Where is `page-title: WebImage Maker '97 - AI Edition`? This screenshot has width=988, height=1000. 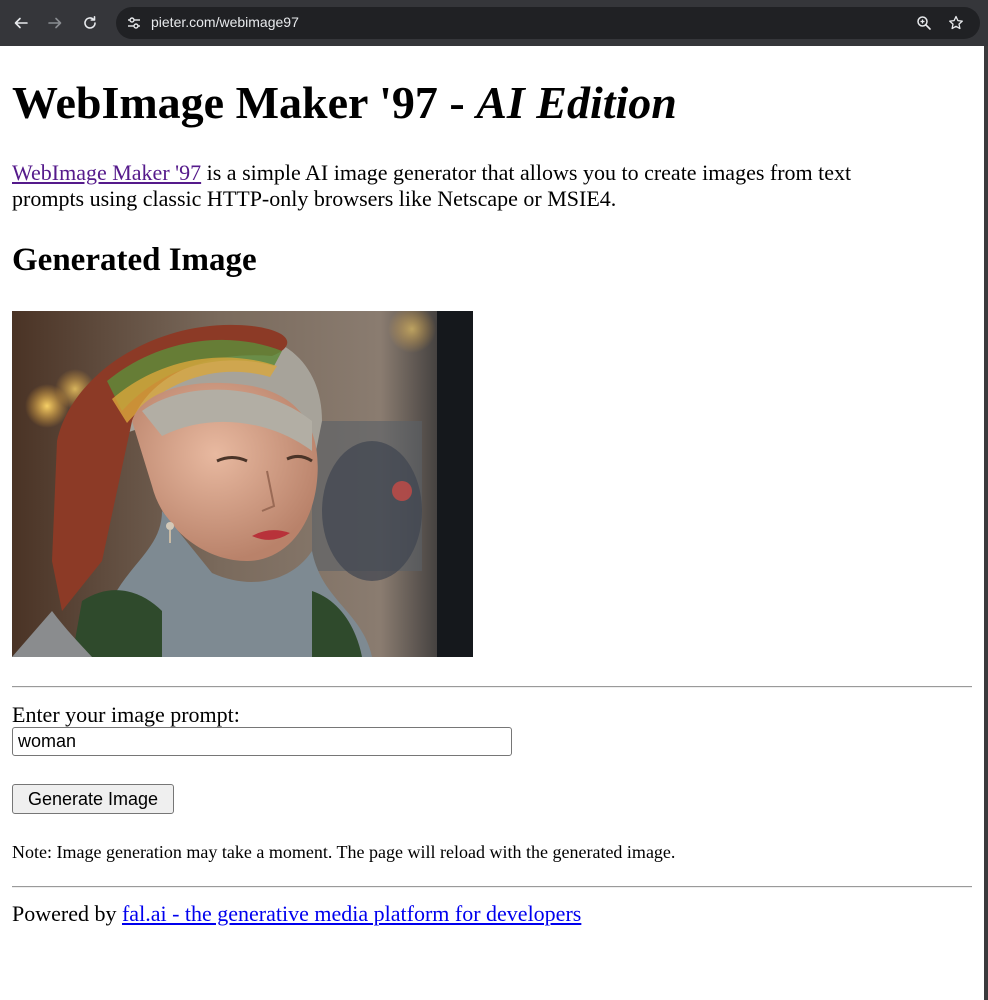
page-title: WebImage Maker '97 - AI Edition is located at coordinates (344, 103).